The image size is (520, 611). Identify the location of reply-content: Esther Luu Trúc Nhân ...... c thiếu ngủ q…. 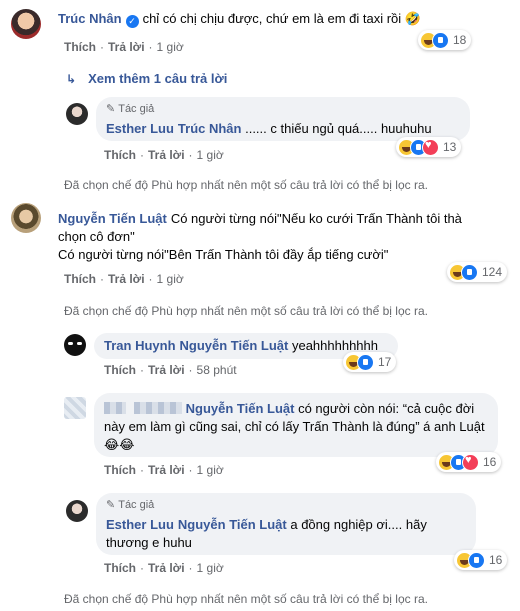
(283, 129).